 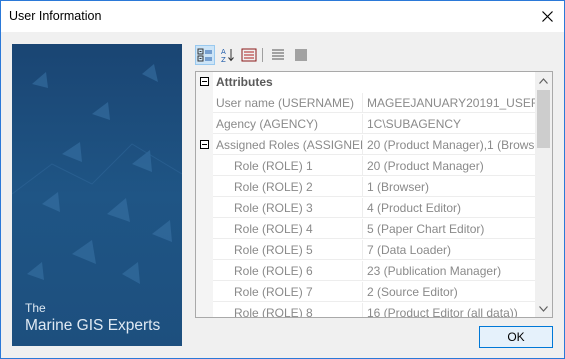 What do you see at coordinates (449, 310) in the screenshot?
I see `property-value: 16 (Product Editor (all data))` at bounding box center [449, 310].